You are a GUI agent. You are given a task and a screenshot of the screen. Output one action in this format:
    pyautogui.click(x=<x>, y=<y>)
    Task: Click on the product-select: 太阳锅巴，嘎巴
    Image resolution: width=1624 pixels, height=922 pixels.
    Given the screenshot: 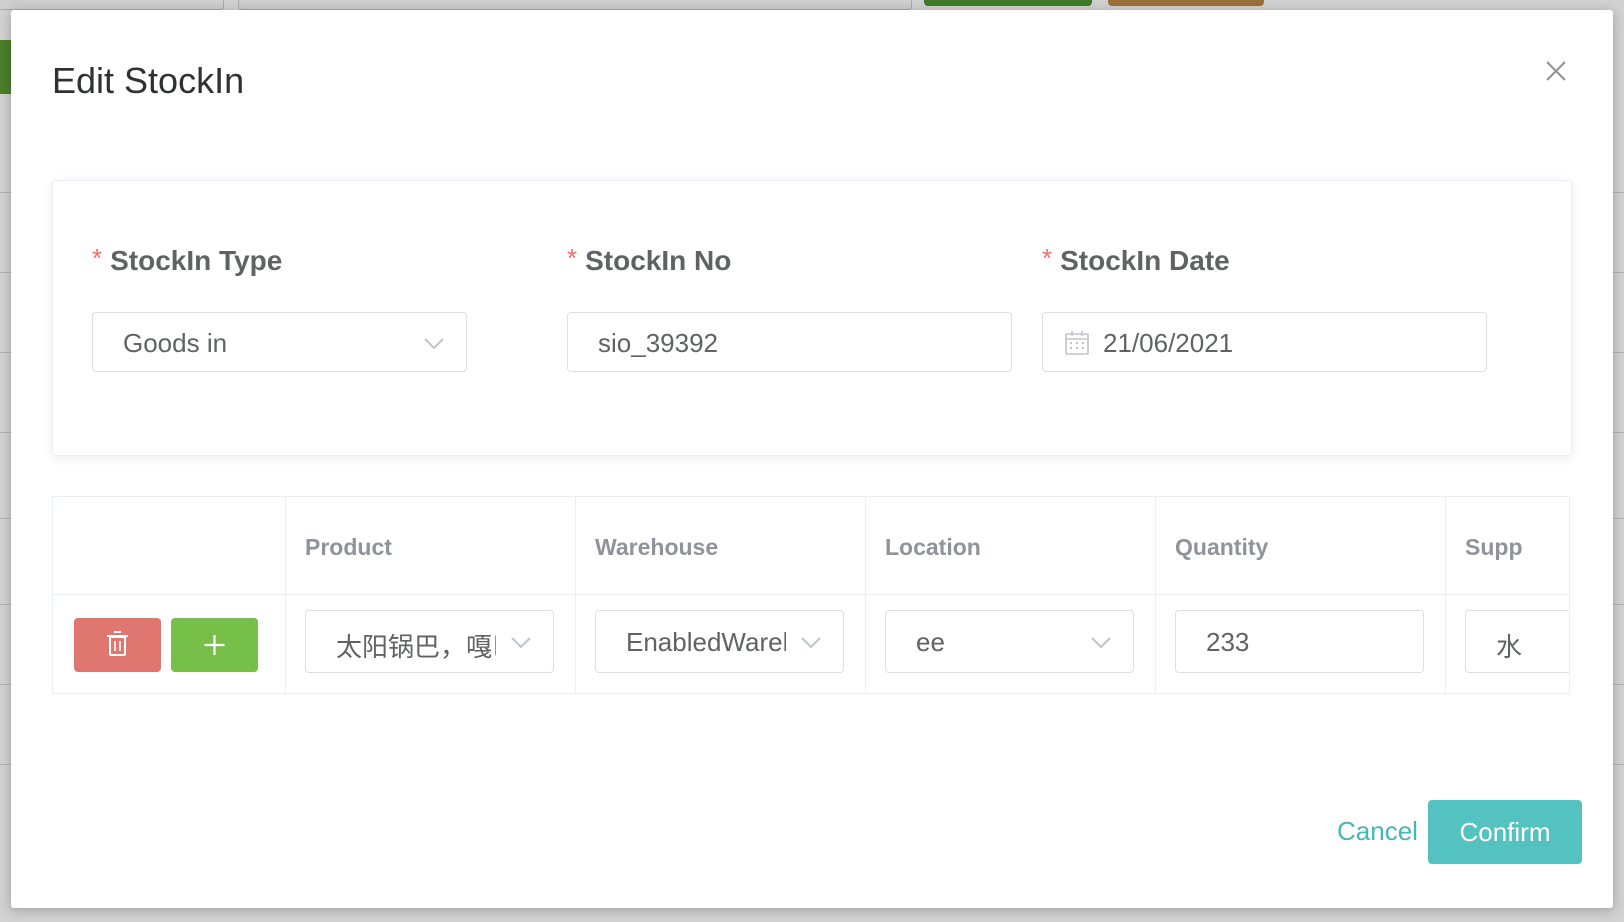 What is the action you would take?
    pyautogui.click(x=429, y=641)
    